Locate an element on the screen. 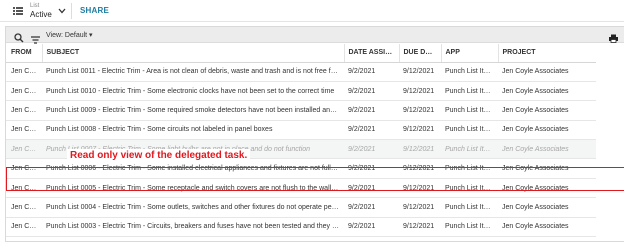 The image size is (624, 242). print-icon is located at coordinates (613, 36).